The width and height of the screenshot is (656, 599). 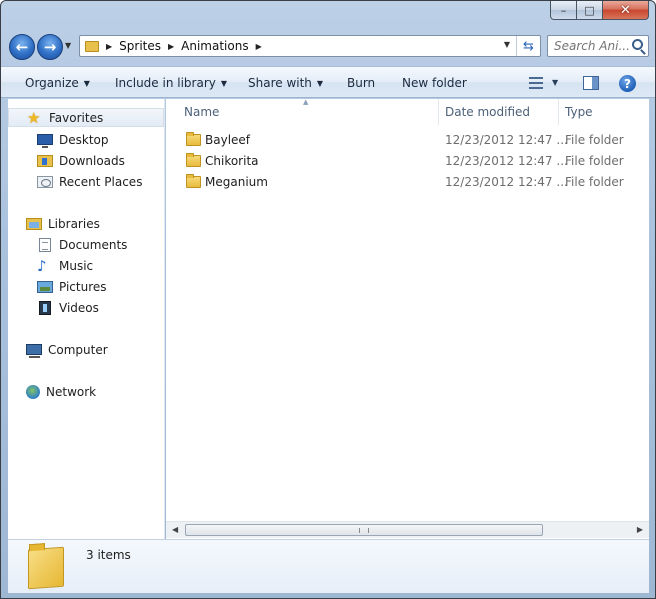 I want to click on close-icon: ✕, so click(x=625, y=10).